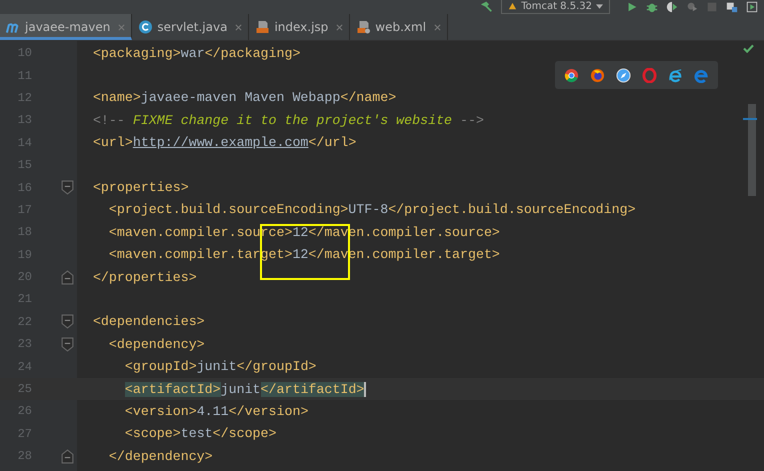 Image resolution: width=764 pixels, height=471 pixels. I want to click on bug-icon, so click(652, 7).